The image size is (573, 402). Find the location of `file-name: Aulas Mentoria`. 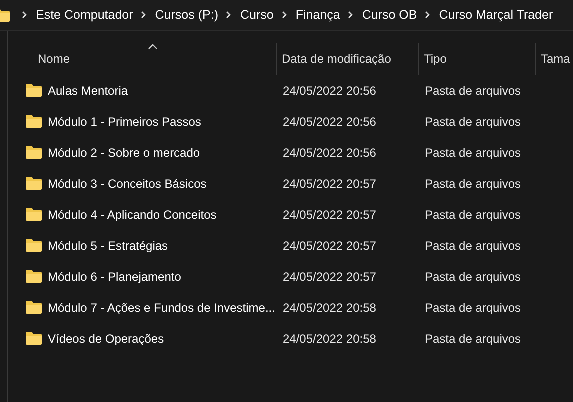

file-name: Aulas Mentoria is located at coordinates (88, 91).